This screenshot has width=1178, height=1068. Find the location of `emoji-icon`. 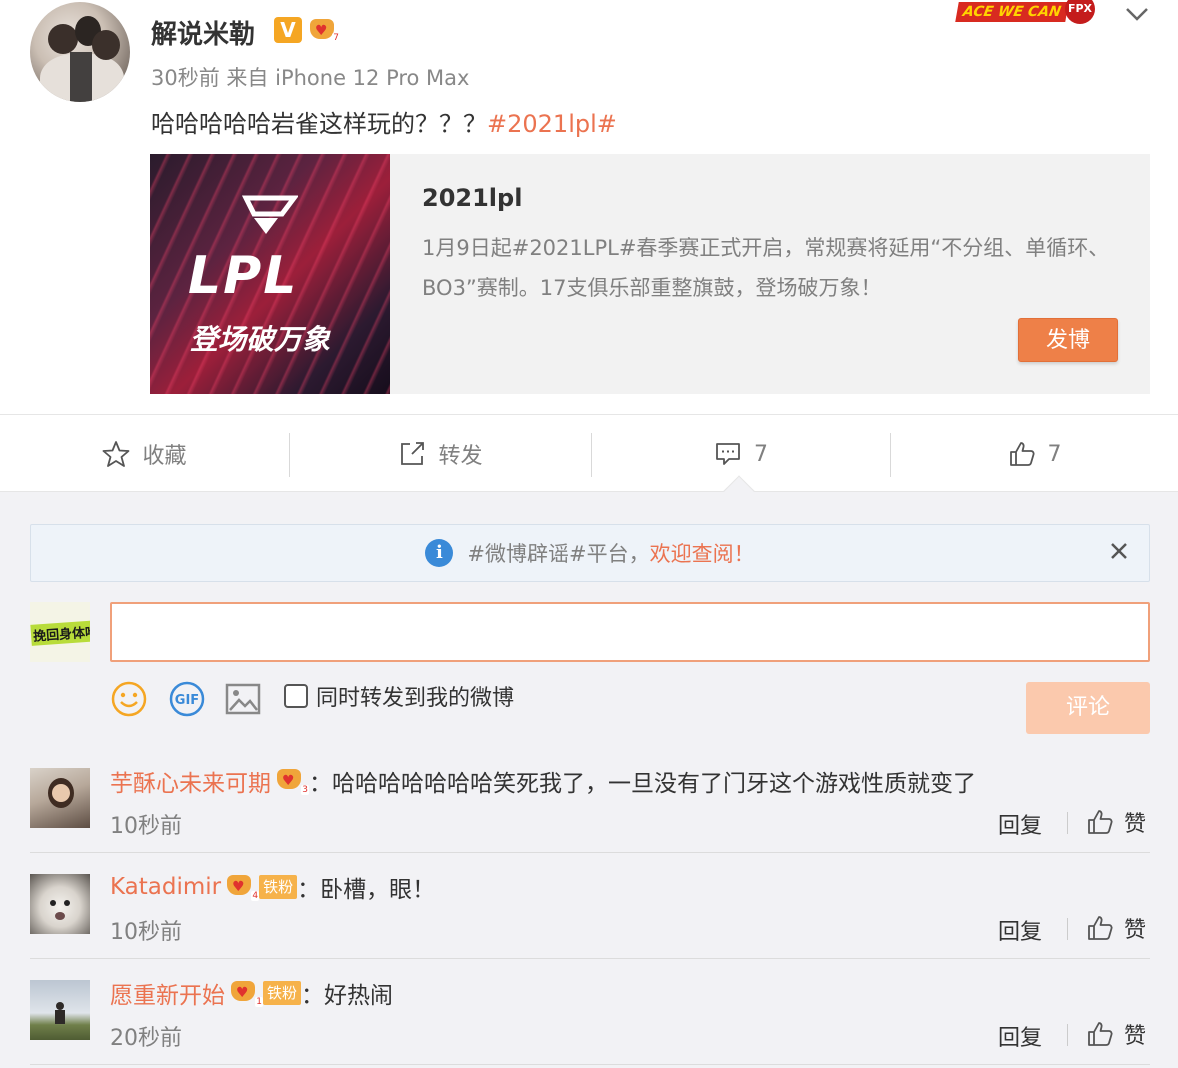

emoji-icon is located at coordinates (129, 699).